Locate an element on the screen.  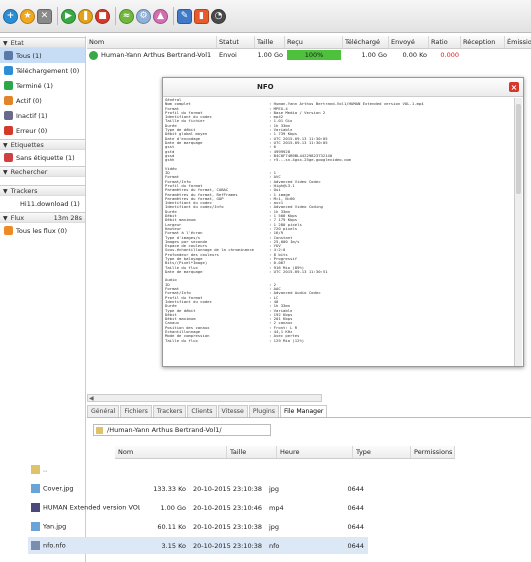
file-perm: 0644 is located at coordinates (346, 546).